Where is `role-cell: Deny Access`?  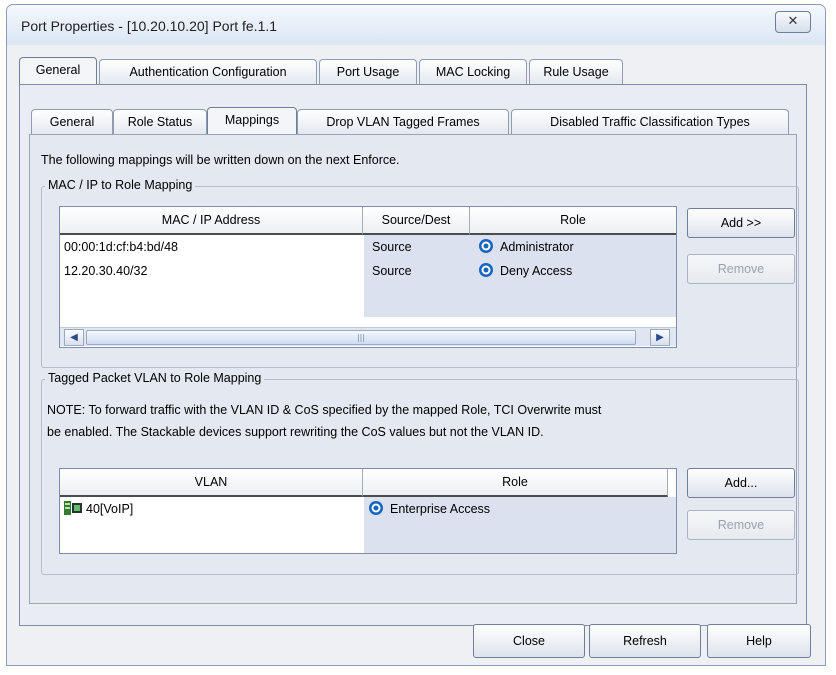 role-cell: Deny Access is located at coordinates (536, 271).